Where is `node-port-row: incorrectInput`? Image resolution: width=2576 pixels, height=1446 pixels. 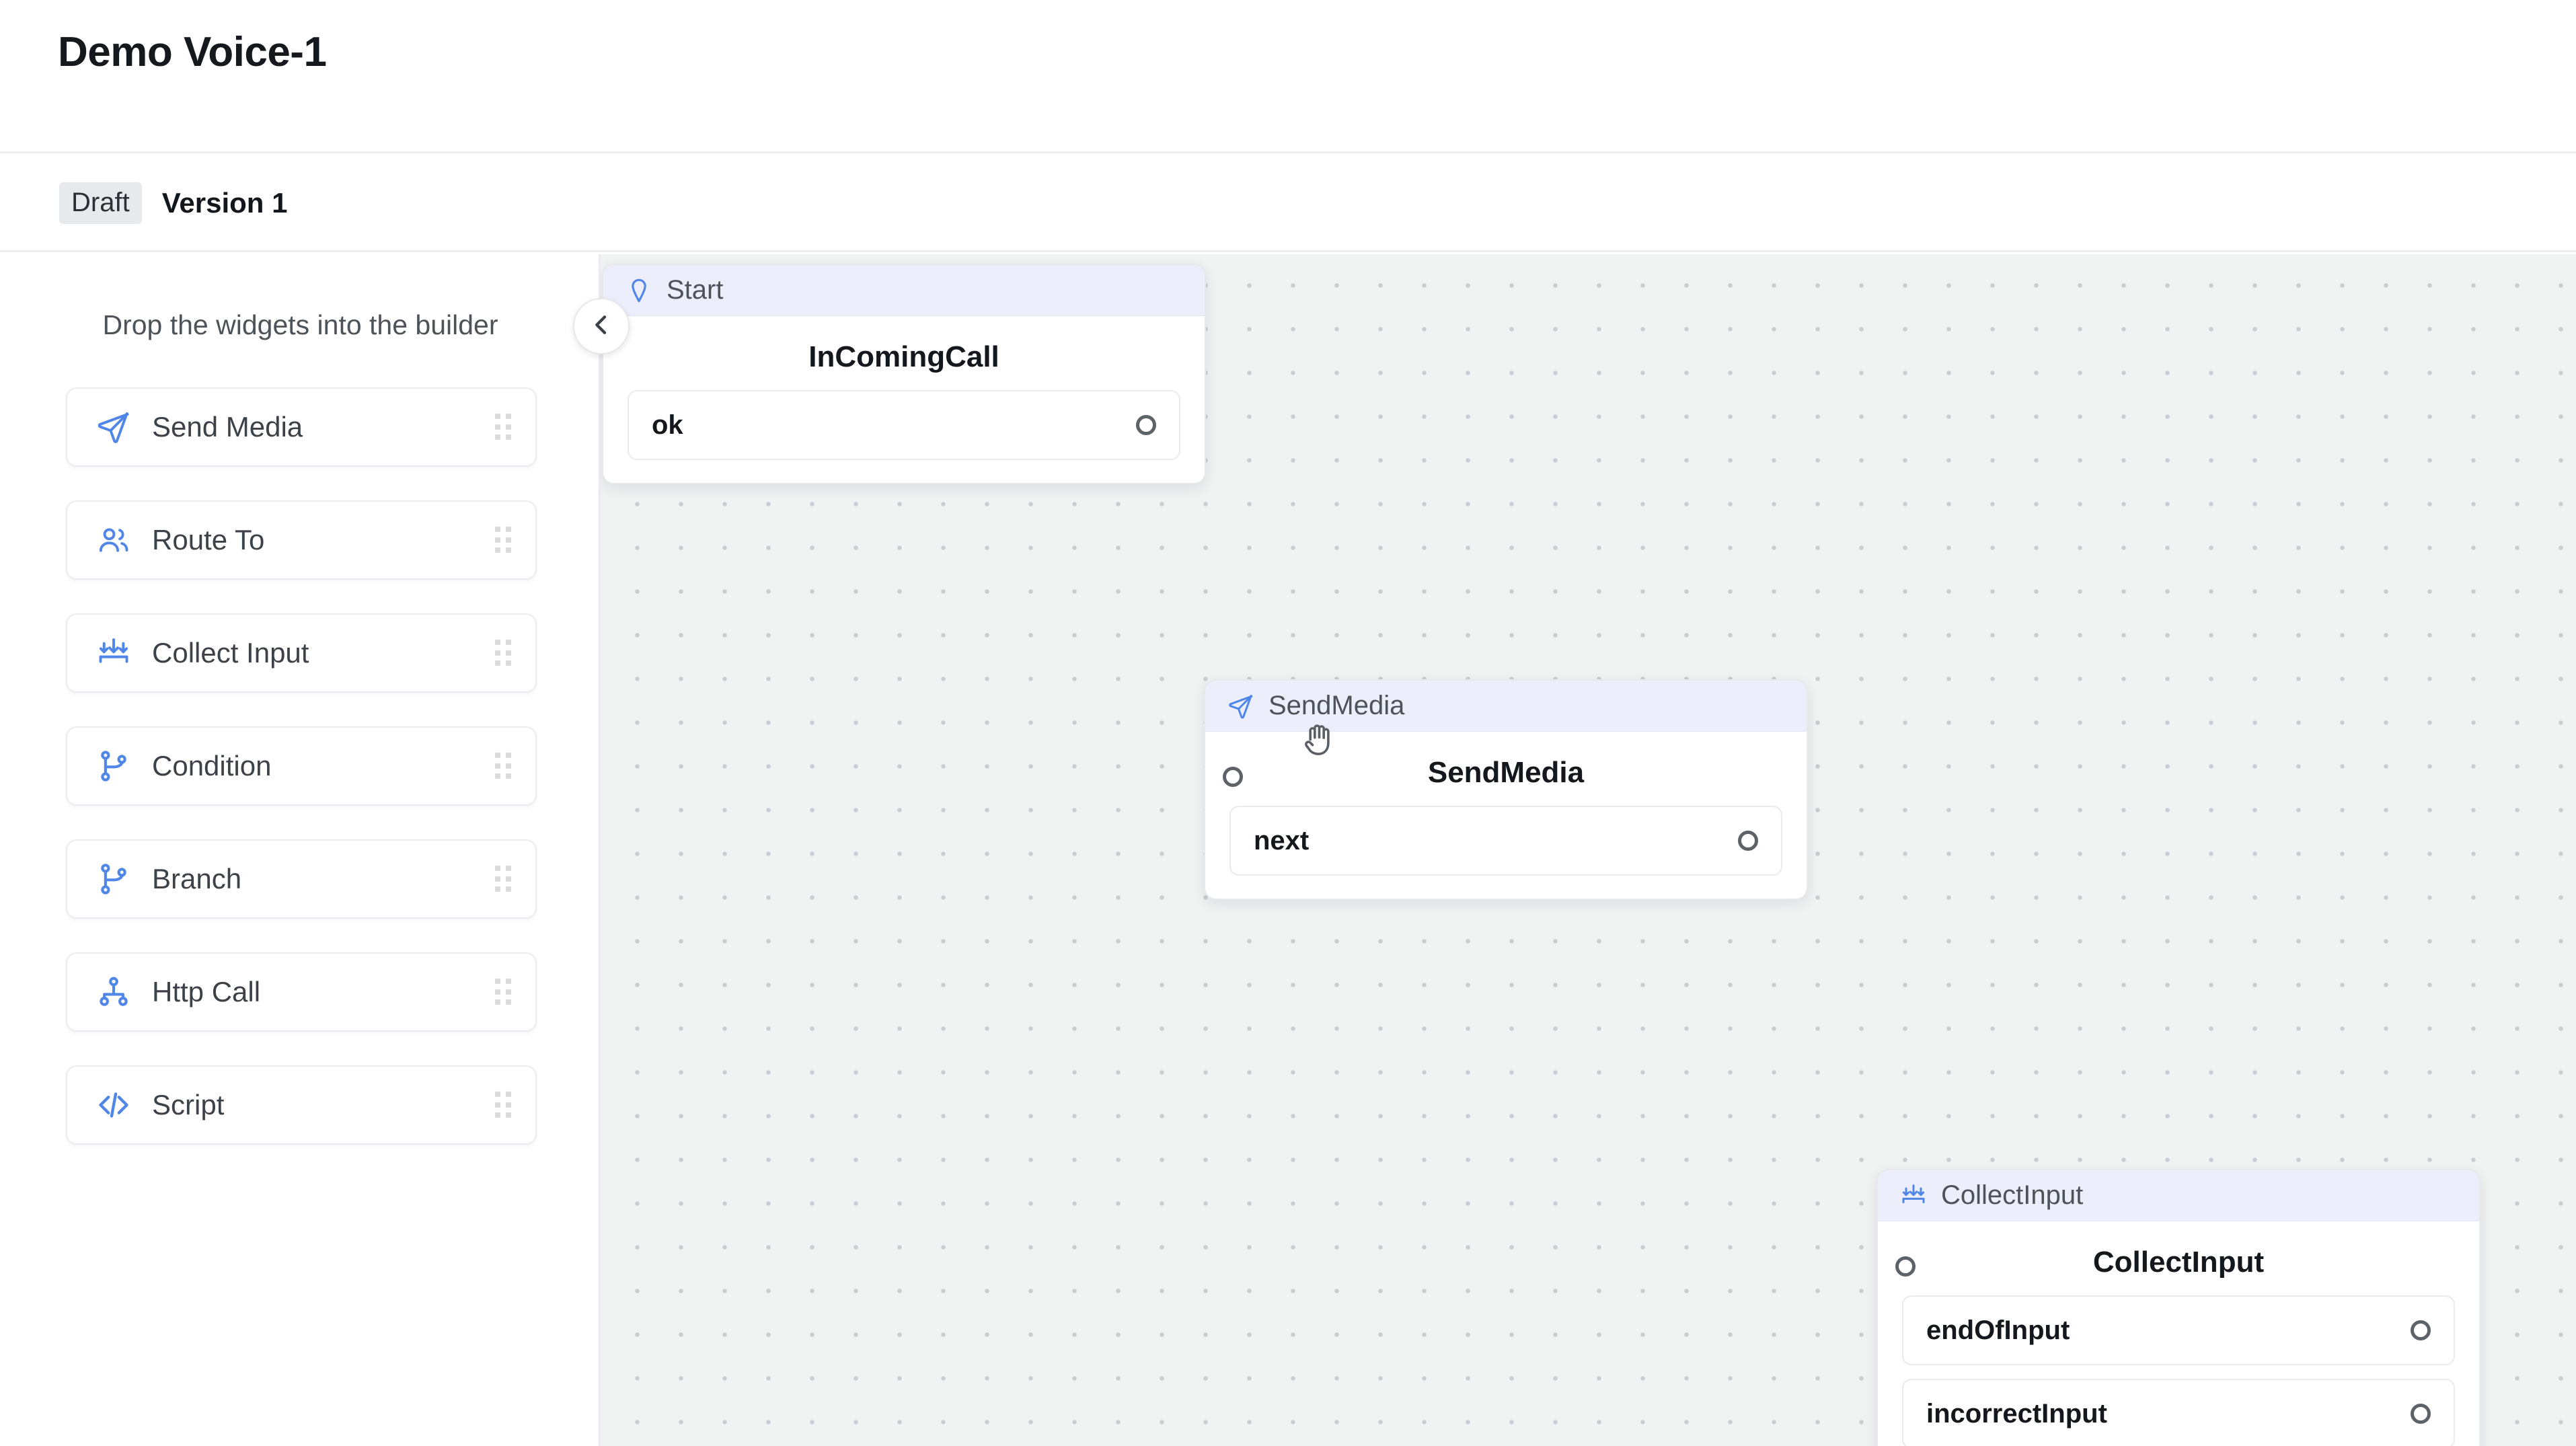
node-port-row: incorrectInput is located at coordinates (2178, 1412).